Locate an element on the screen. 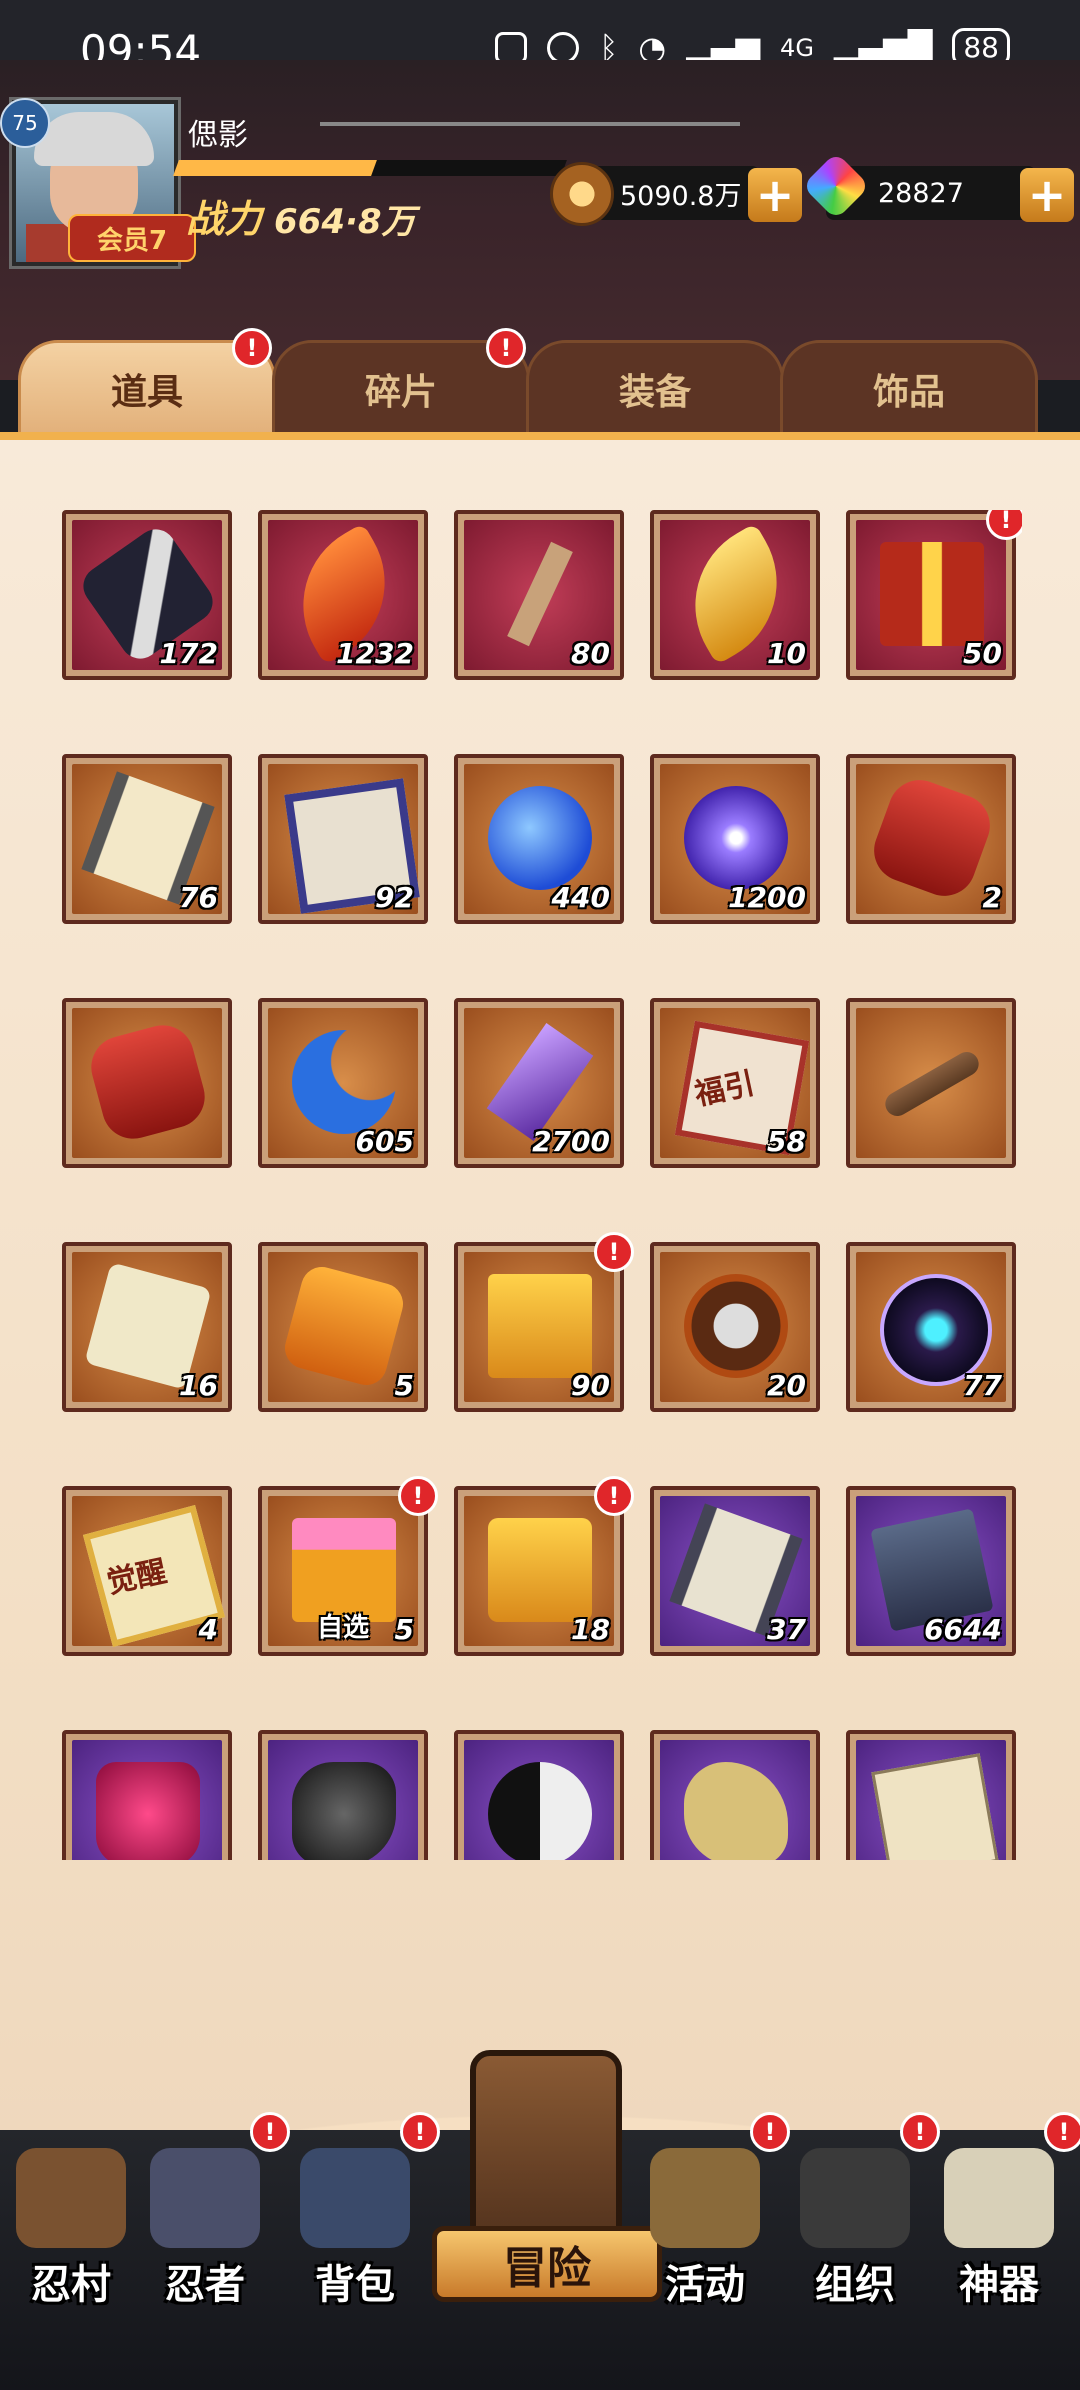  vip-badge: 会员7 is located at coordinates (132, 238).